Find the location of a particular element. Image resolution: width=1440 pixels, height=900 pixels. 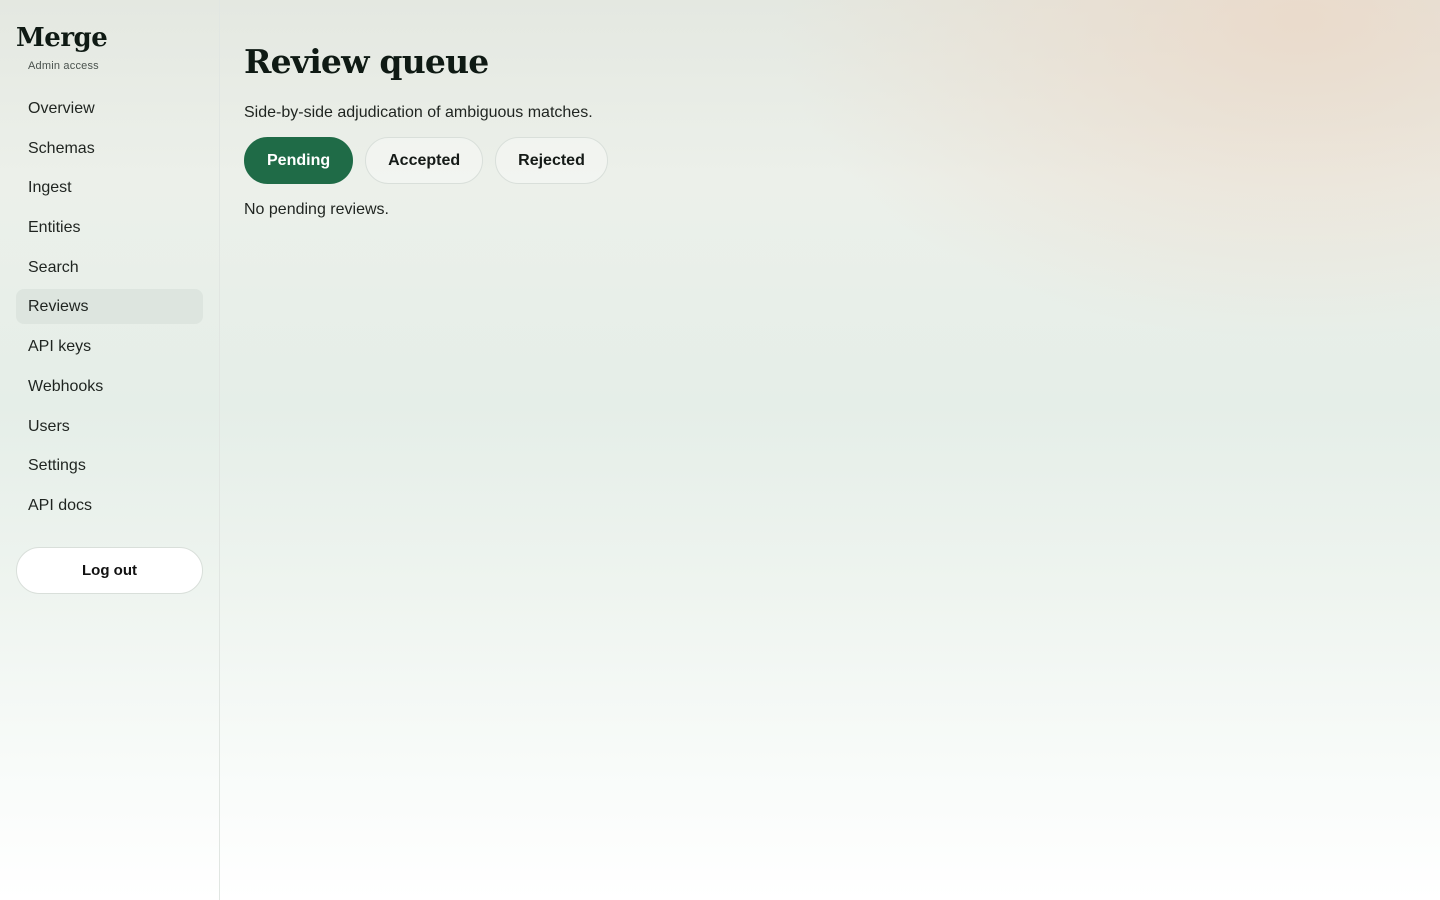

tab-pending: Pending is located at coordinates (299, 160).